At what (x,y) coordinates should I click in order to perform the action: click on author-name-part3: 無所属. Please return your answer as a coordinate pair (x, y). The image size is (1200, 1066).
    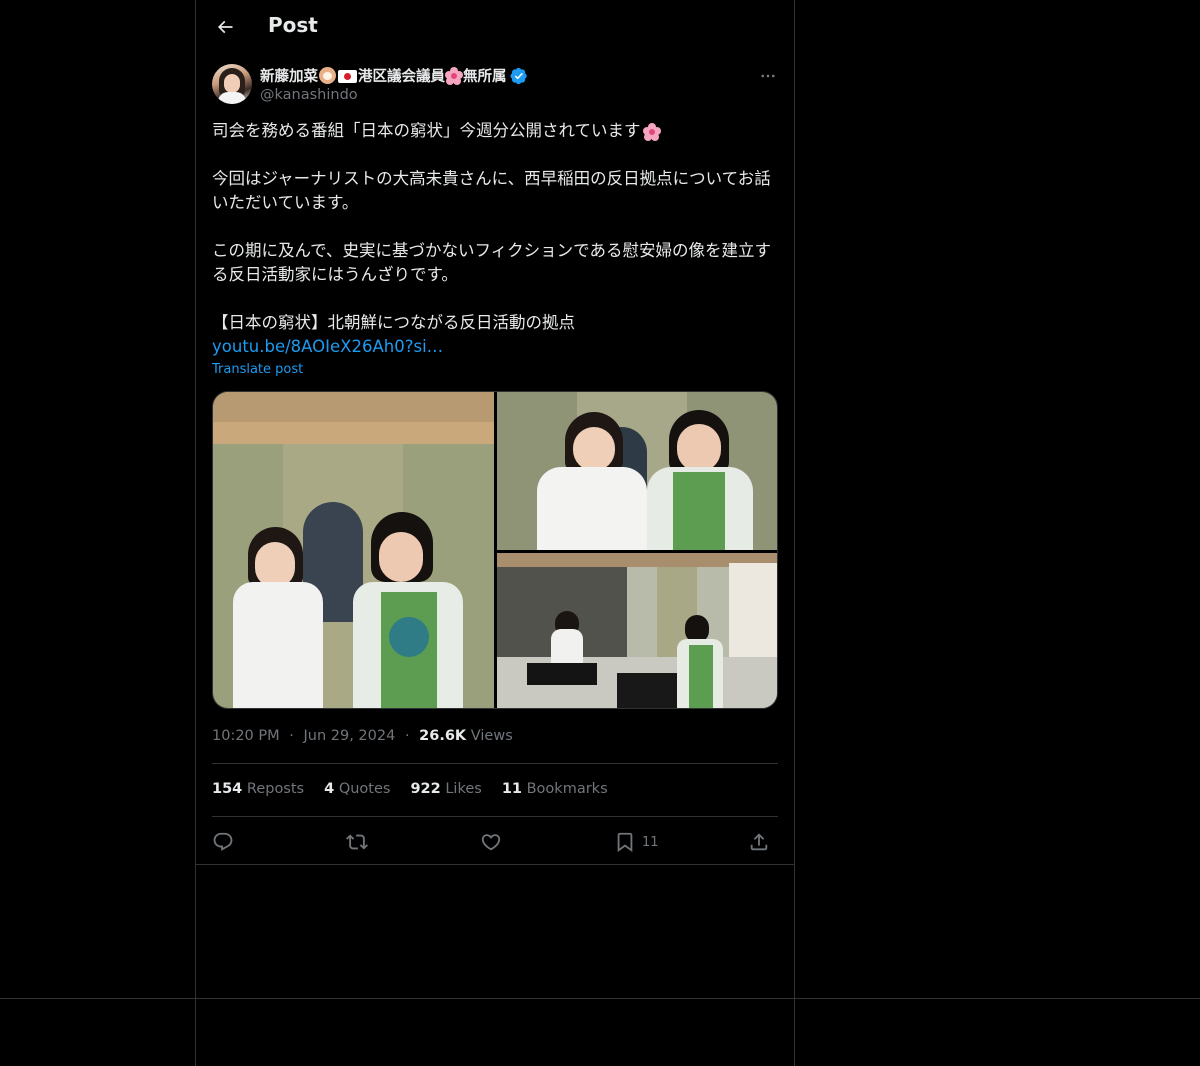
    Looking at the image, I should click on (485, 77).